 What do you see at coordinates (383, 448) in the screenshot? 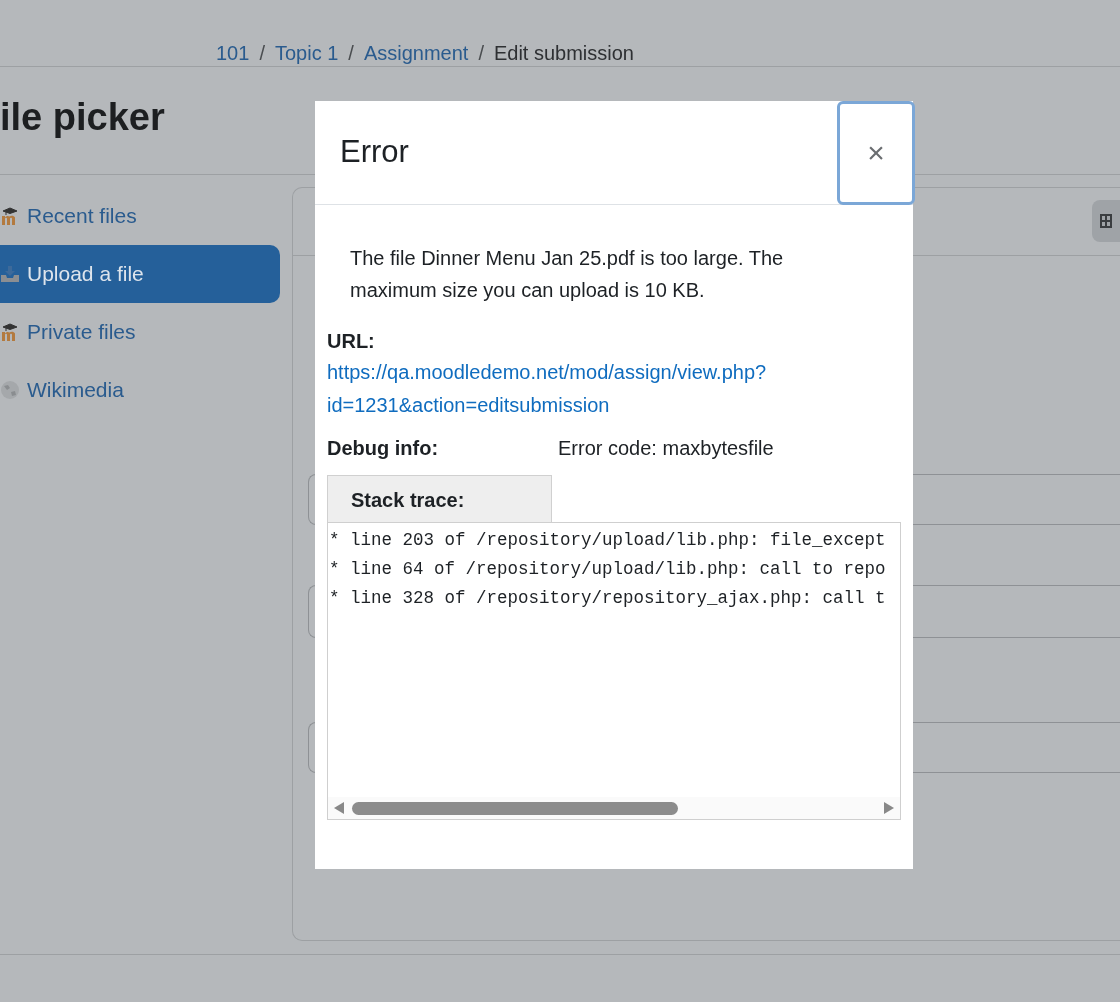
I see `debug-label: Debug info:` at bounding box center [383, 448].